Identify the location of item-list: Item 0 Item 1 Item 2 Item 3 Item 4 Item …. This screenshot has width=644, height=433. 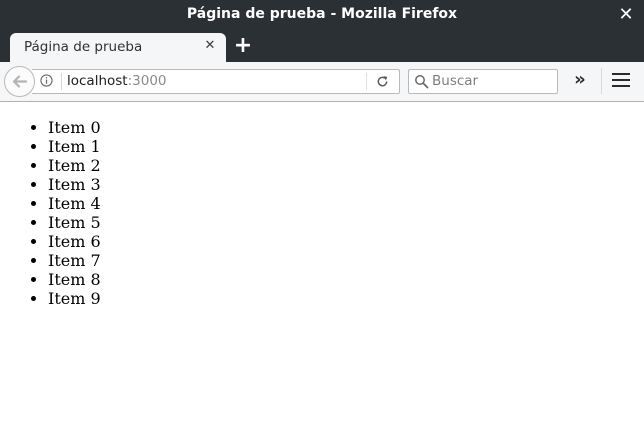
(74, 213).